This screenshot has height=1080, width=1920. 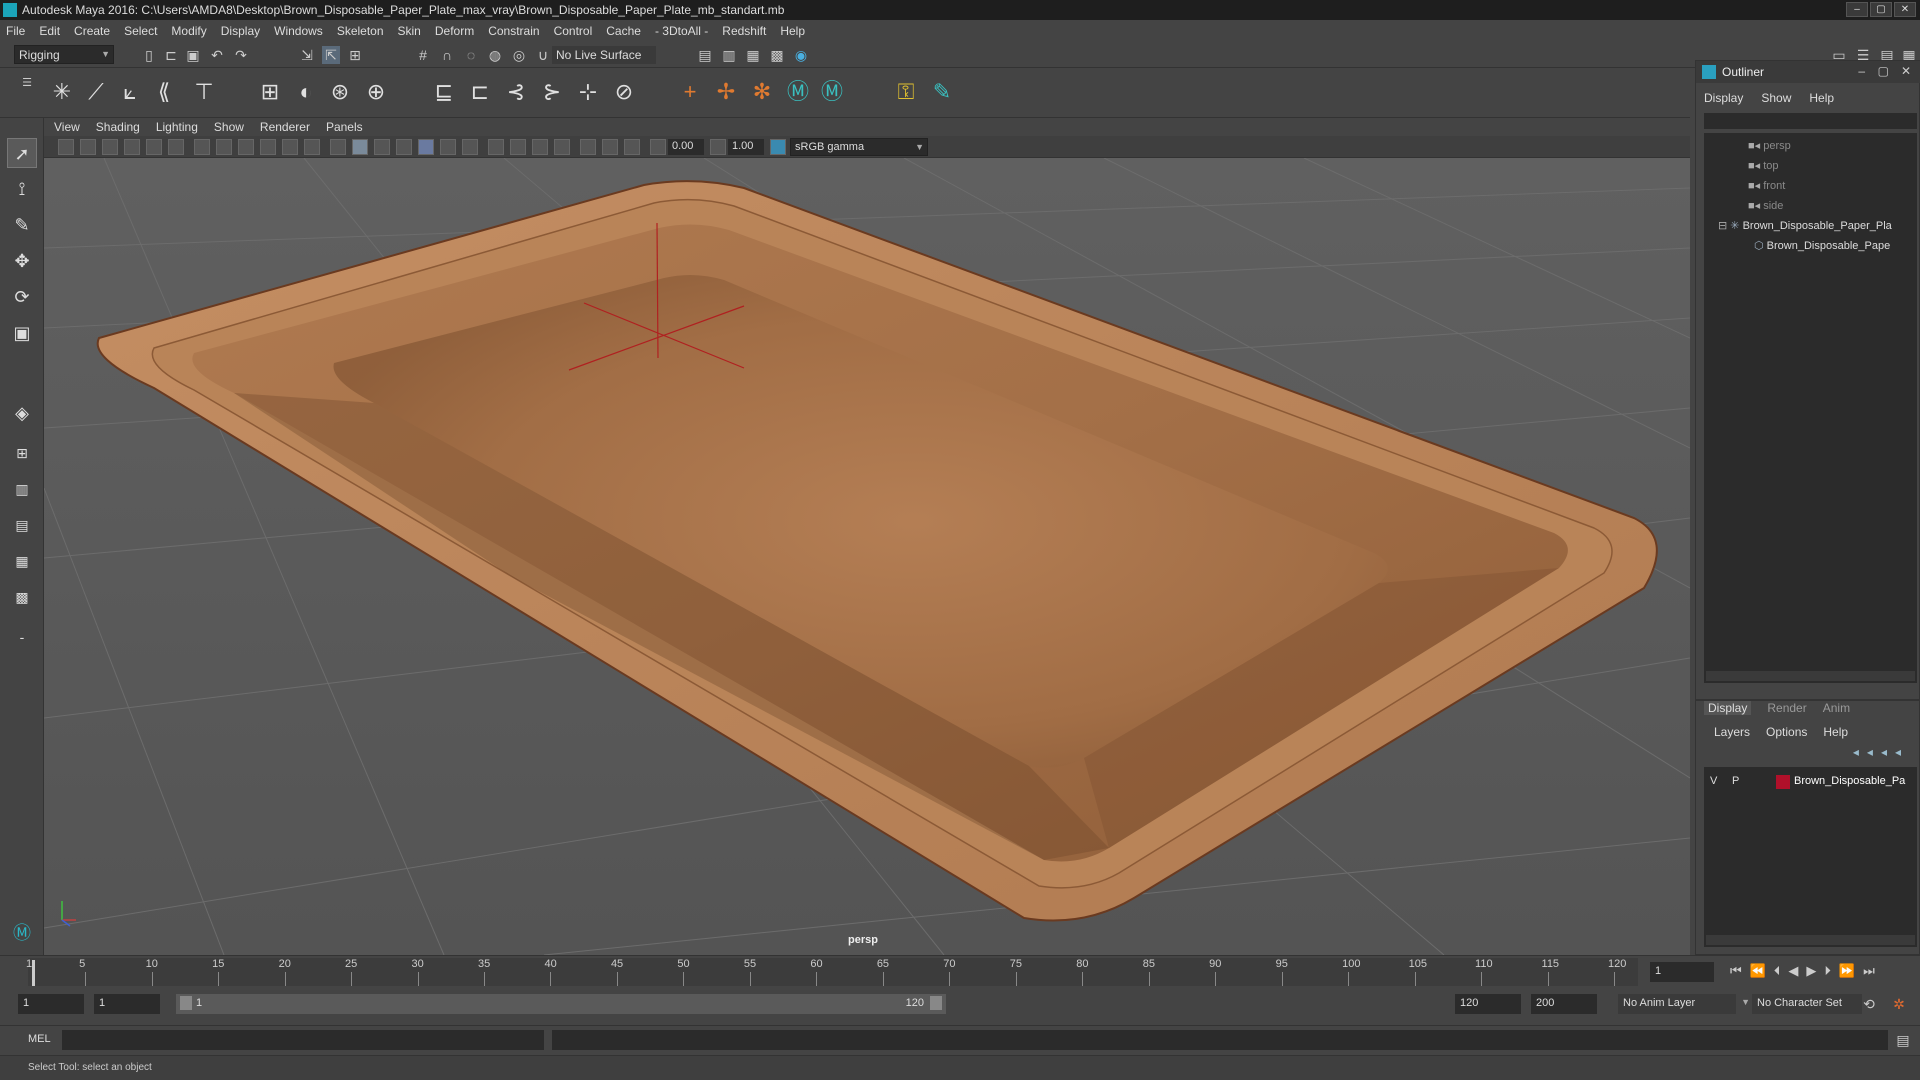 What do you see at coordinates (67, 127) in the screenshot?
I see `panel-menu-view: View` at bounding box center [67, 127].